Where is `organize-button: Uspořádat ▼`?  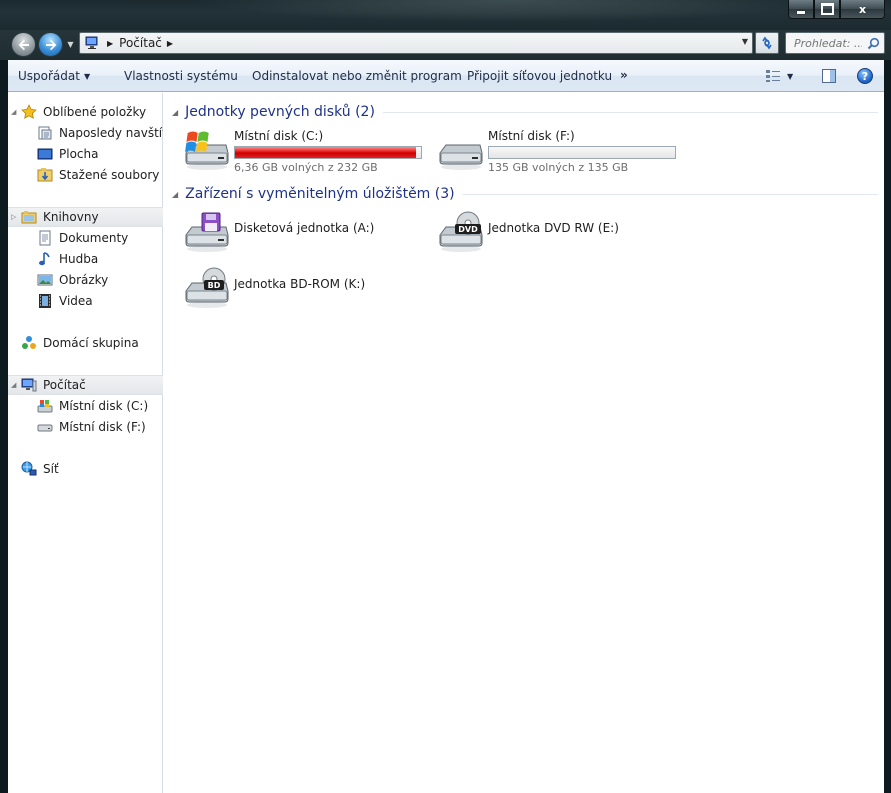 organize-button: Uspořádat ▼ is located at coordinates (54, 76).